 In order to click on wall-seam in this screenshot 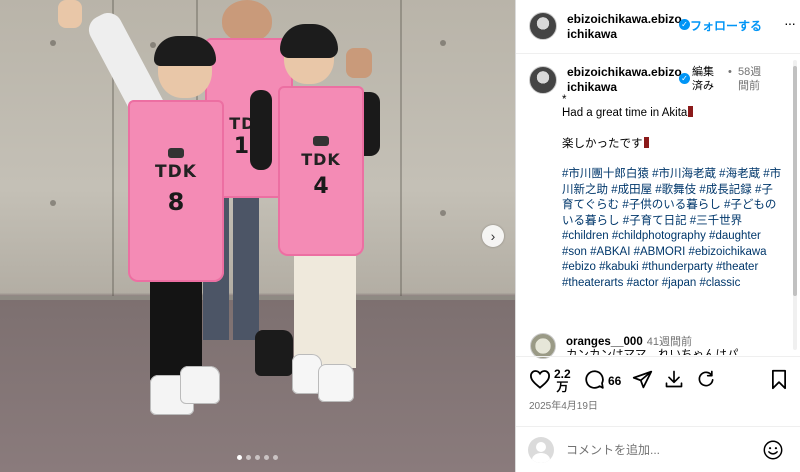, I will do `click(401, 150)`.